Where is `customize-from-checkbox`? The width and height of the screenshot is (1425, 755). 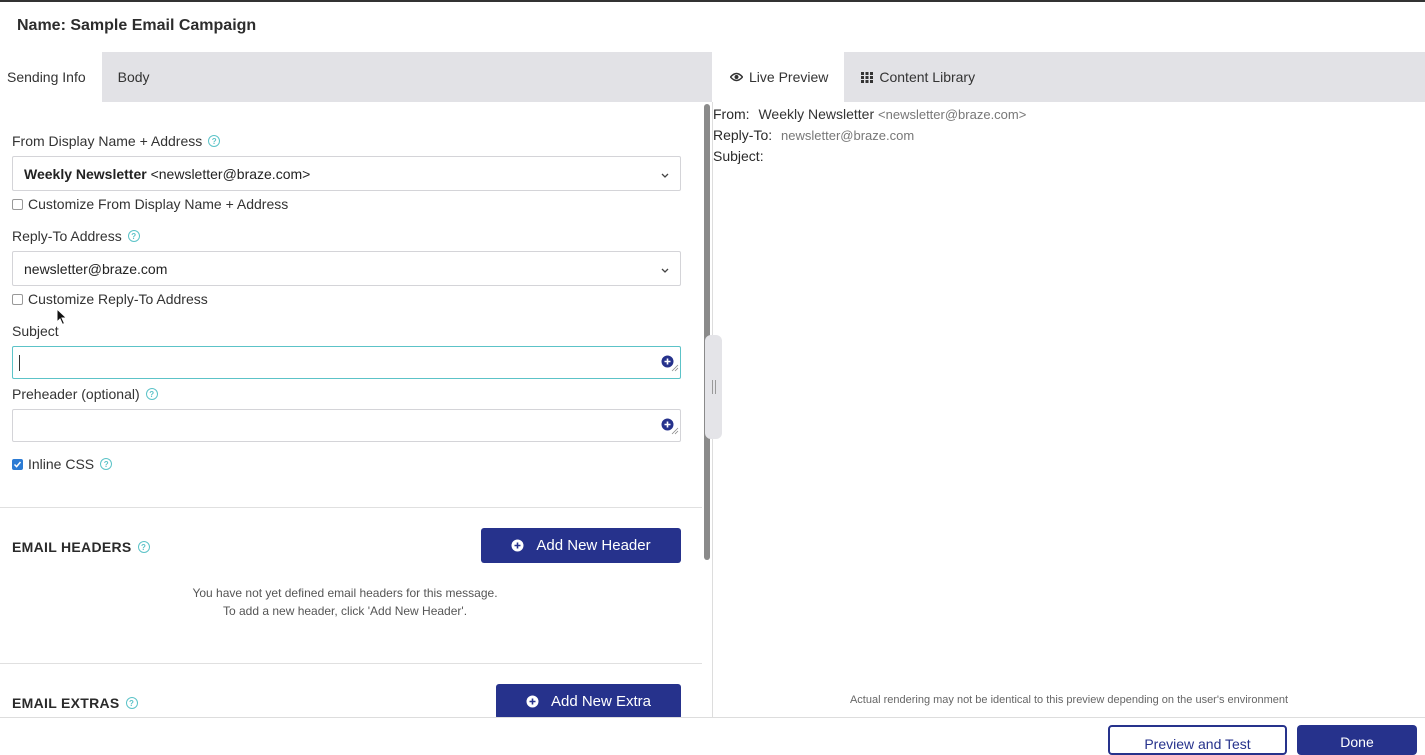 customize-from-checkbox is located at coordinates (17, 204).